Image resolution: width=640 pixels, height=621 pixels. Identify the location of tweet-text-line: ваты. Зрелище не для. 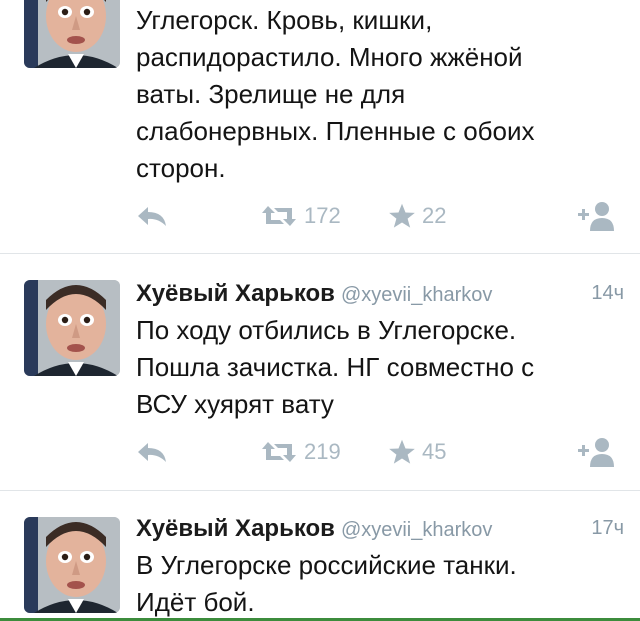
(271, 94).